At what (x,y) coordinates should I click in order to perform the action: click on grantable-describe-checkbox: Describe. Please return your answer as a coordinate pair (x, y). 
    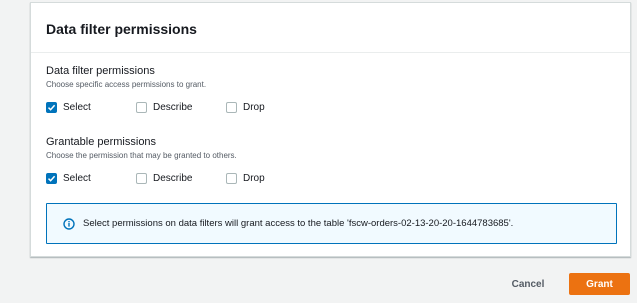
    Looking at the image, I should click on (164, 178).